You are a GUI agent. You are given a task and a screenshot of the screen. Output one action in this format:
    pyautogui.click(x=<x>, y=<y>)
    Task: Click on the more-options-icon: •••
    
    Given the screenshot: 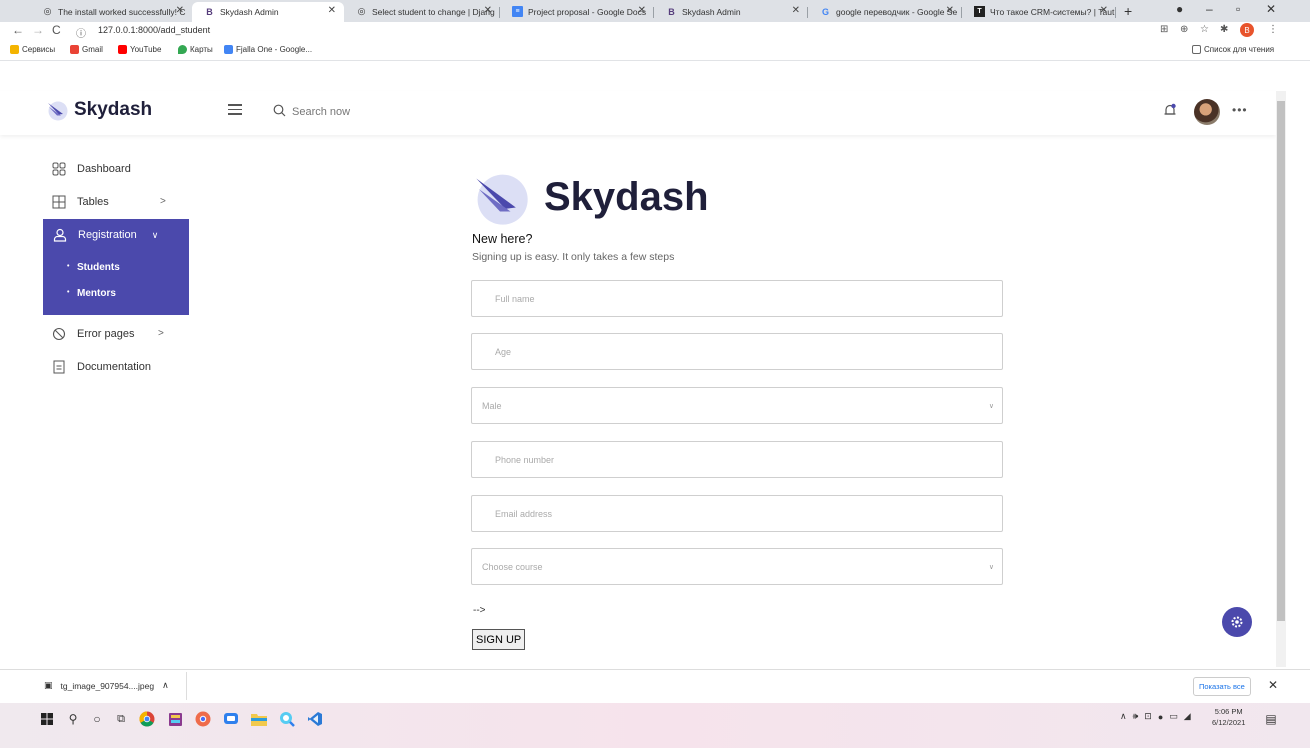 What is the action you would take?
    pyautogui.click(x=1240, y=110)
    